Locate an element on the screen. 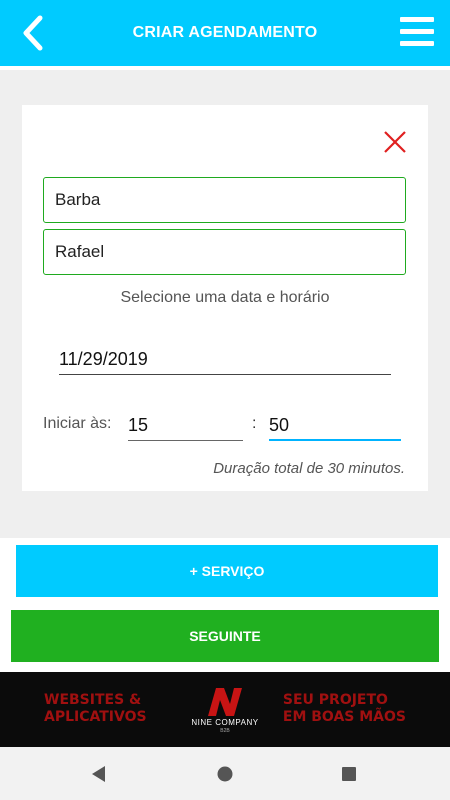  system-nav-bar is located at coordinates (225, 773).